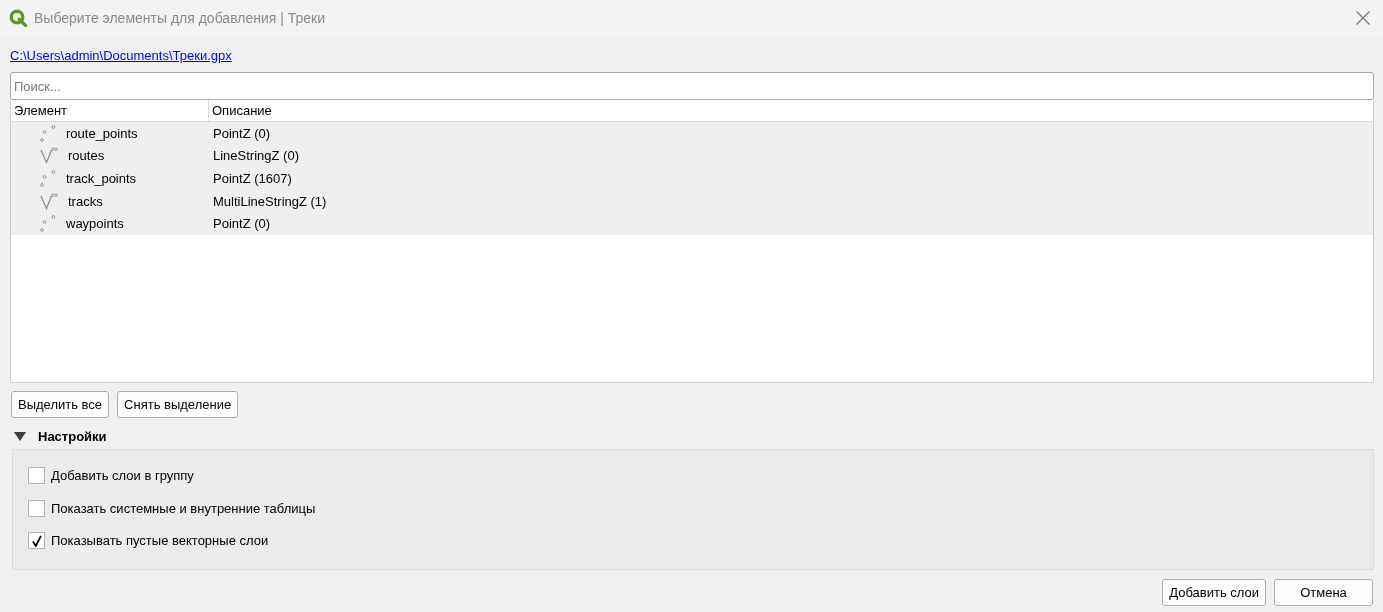 The width and height of the screenshot is (1383, 612). I want to click on logo-icon, so click(18, 18).